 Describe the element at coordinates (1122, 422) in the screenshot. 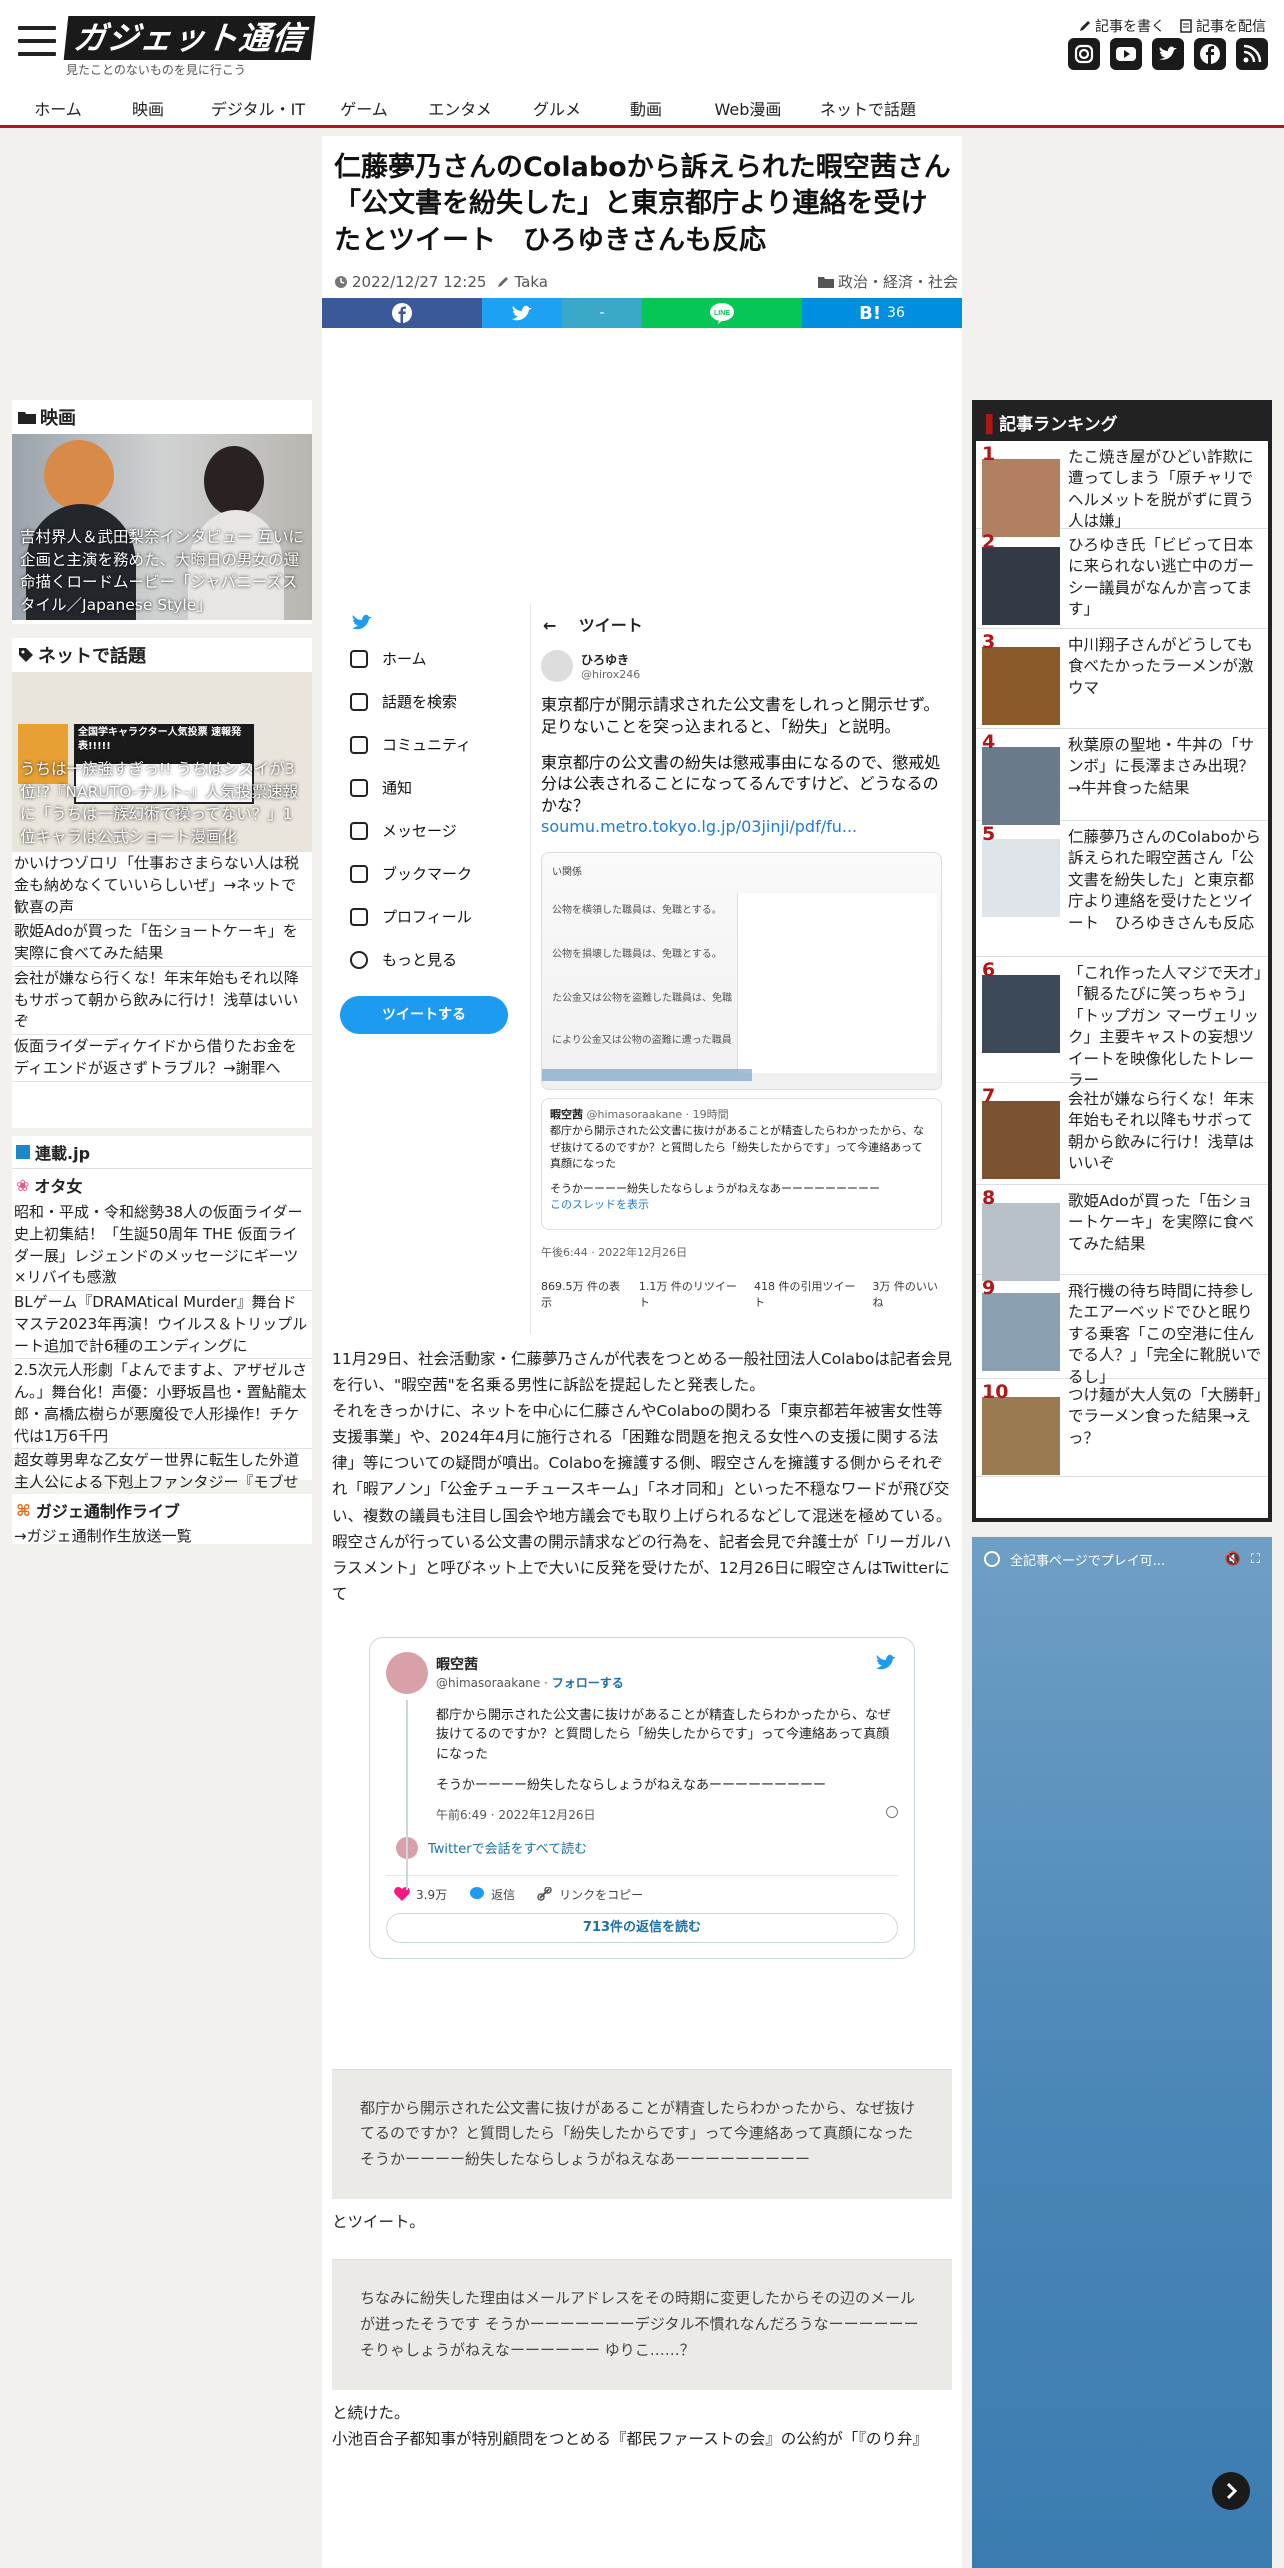

I see `ranking-heading: ▌記事ランキング` at that location.